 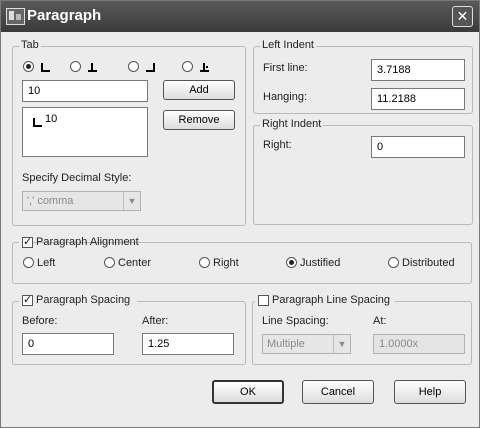 I want to click on alignment-checkbox, so click(x=27, y=241).